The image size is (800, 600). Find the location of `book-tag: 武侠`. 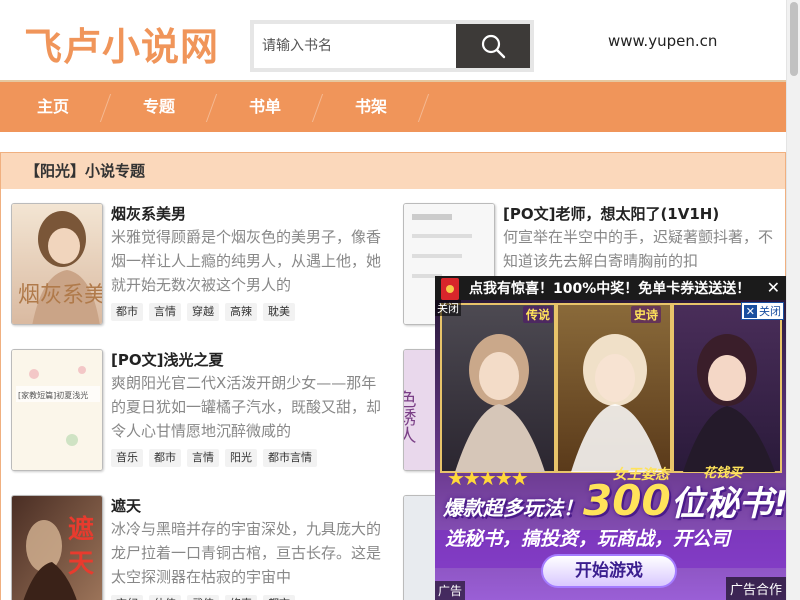

book-tag: 武侠 is located at coordinates (203, 597).